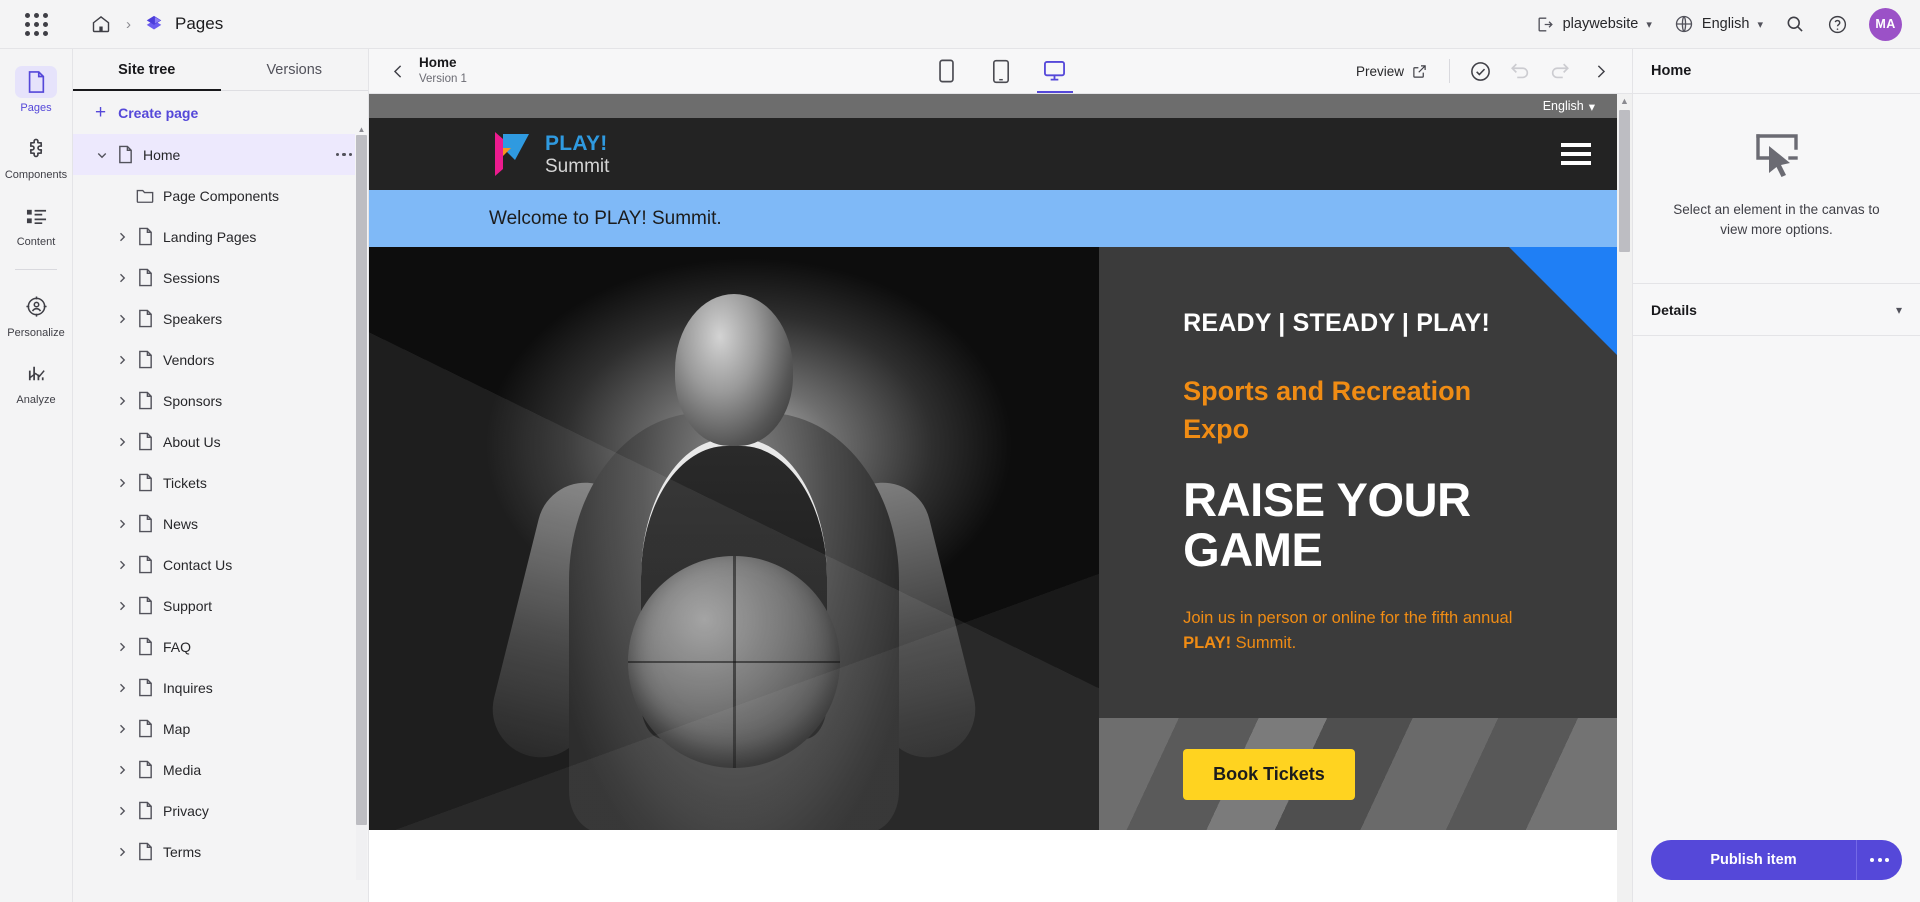  What do you see at coordinates (220, 359) in the screenshot?
I see `tree-item-vendors: Vendors` at bounding box center [220, 359].